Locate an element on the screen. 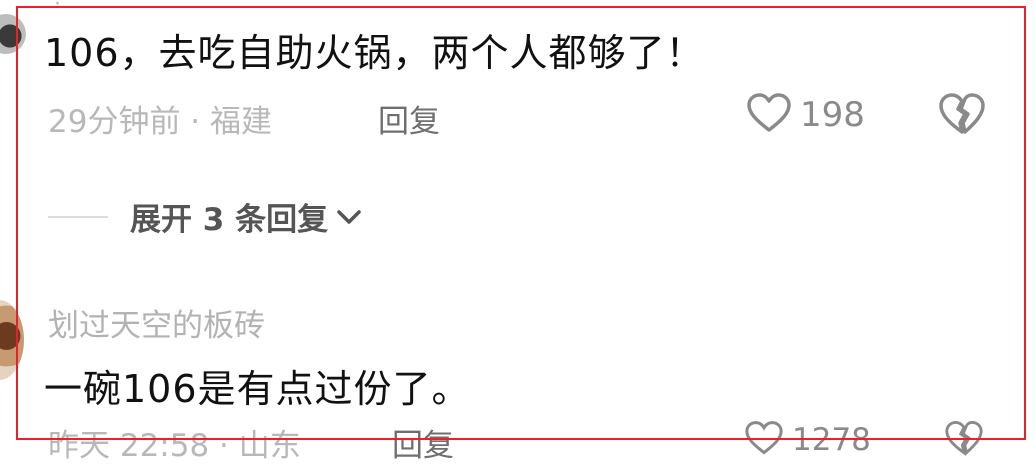  expand-replies-label: 展开 3 条回复 is located at coordinates (229, 220).